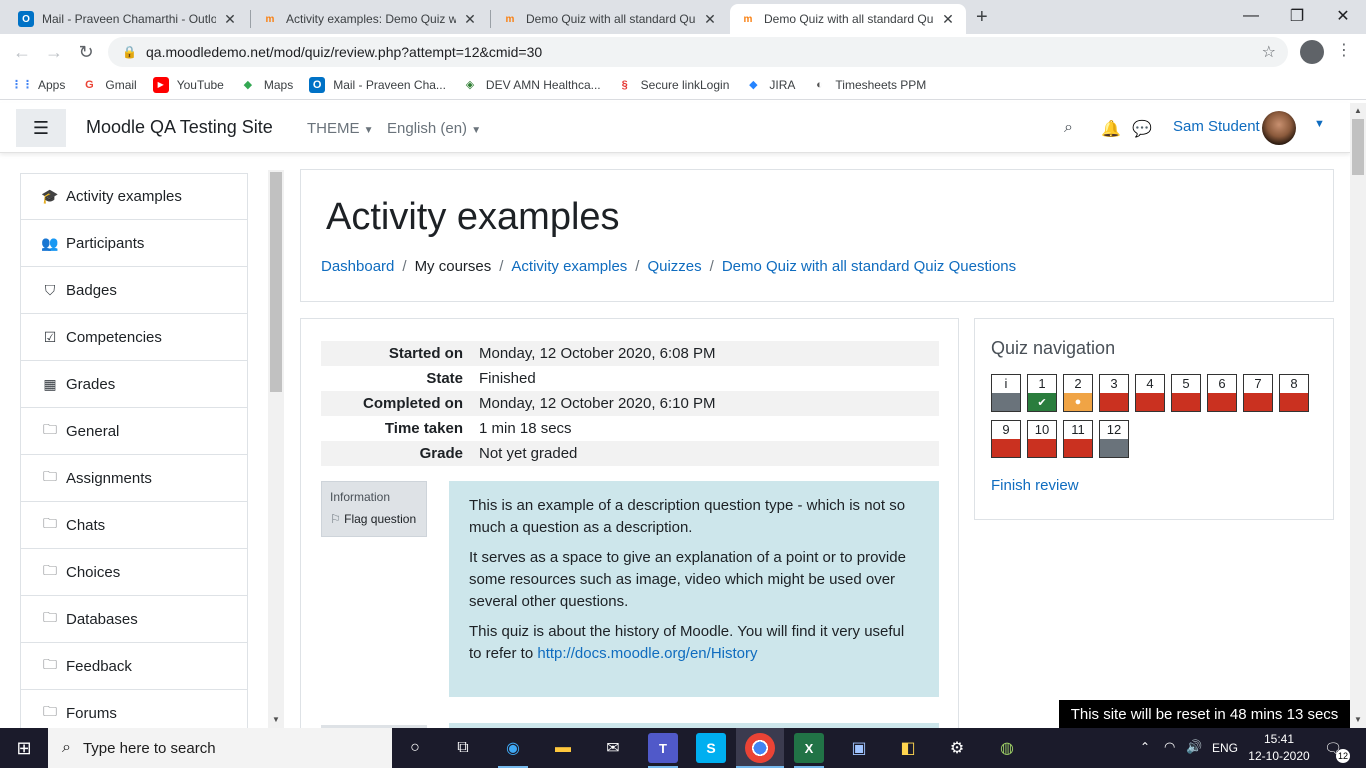 The width and height of the screenshot is (1366, 768). I want to click on minimize-button: —, so click(1251, 16).